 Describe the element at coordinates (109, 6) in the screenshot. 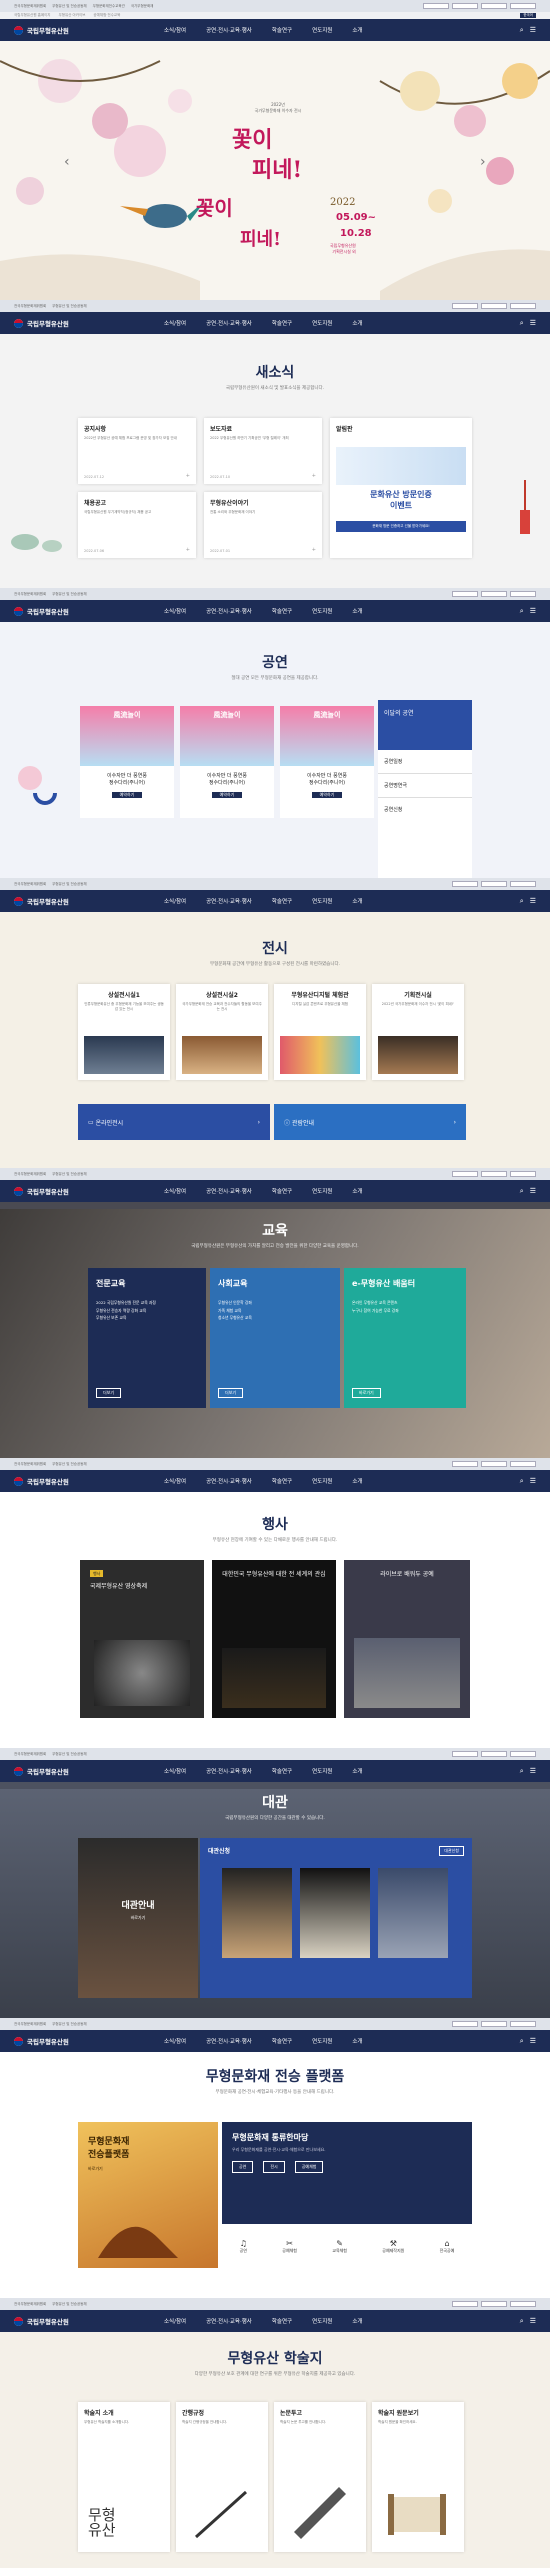

I see `utility-link: 무형문화재전수교육관` at that location.